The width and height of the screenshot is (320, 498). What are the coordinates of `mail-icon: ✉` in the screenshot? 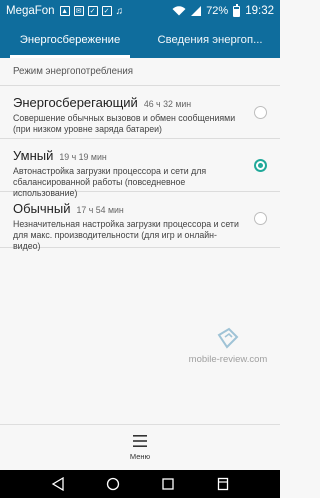 It's located at (78, 11).